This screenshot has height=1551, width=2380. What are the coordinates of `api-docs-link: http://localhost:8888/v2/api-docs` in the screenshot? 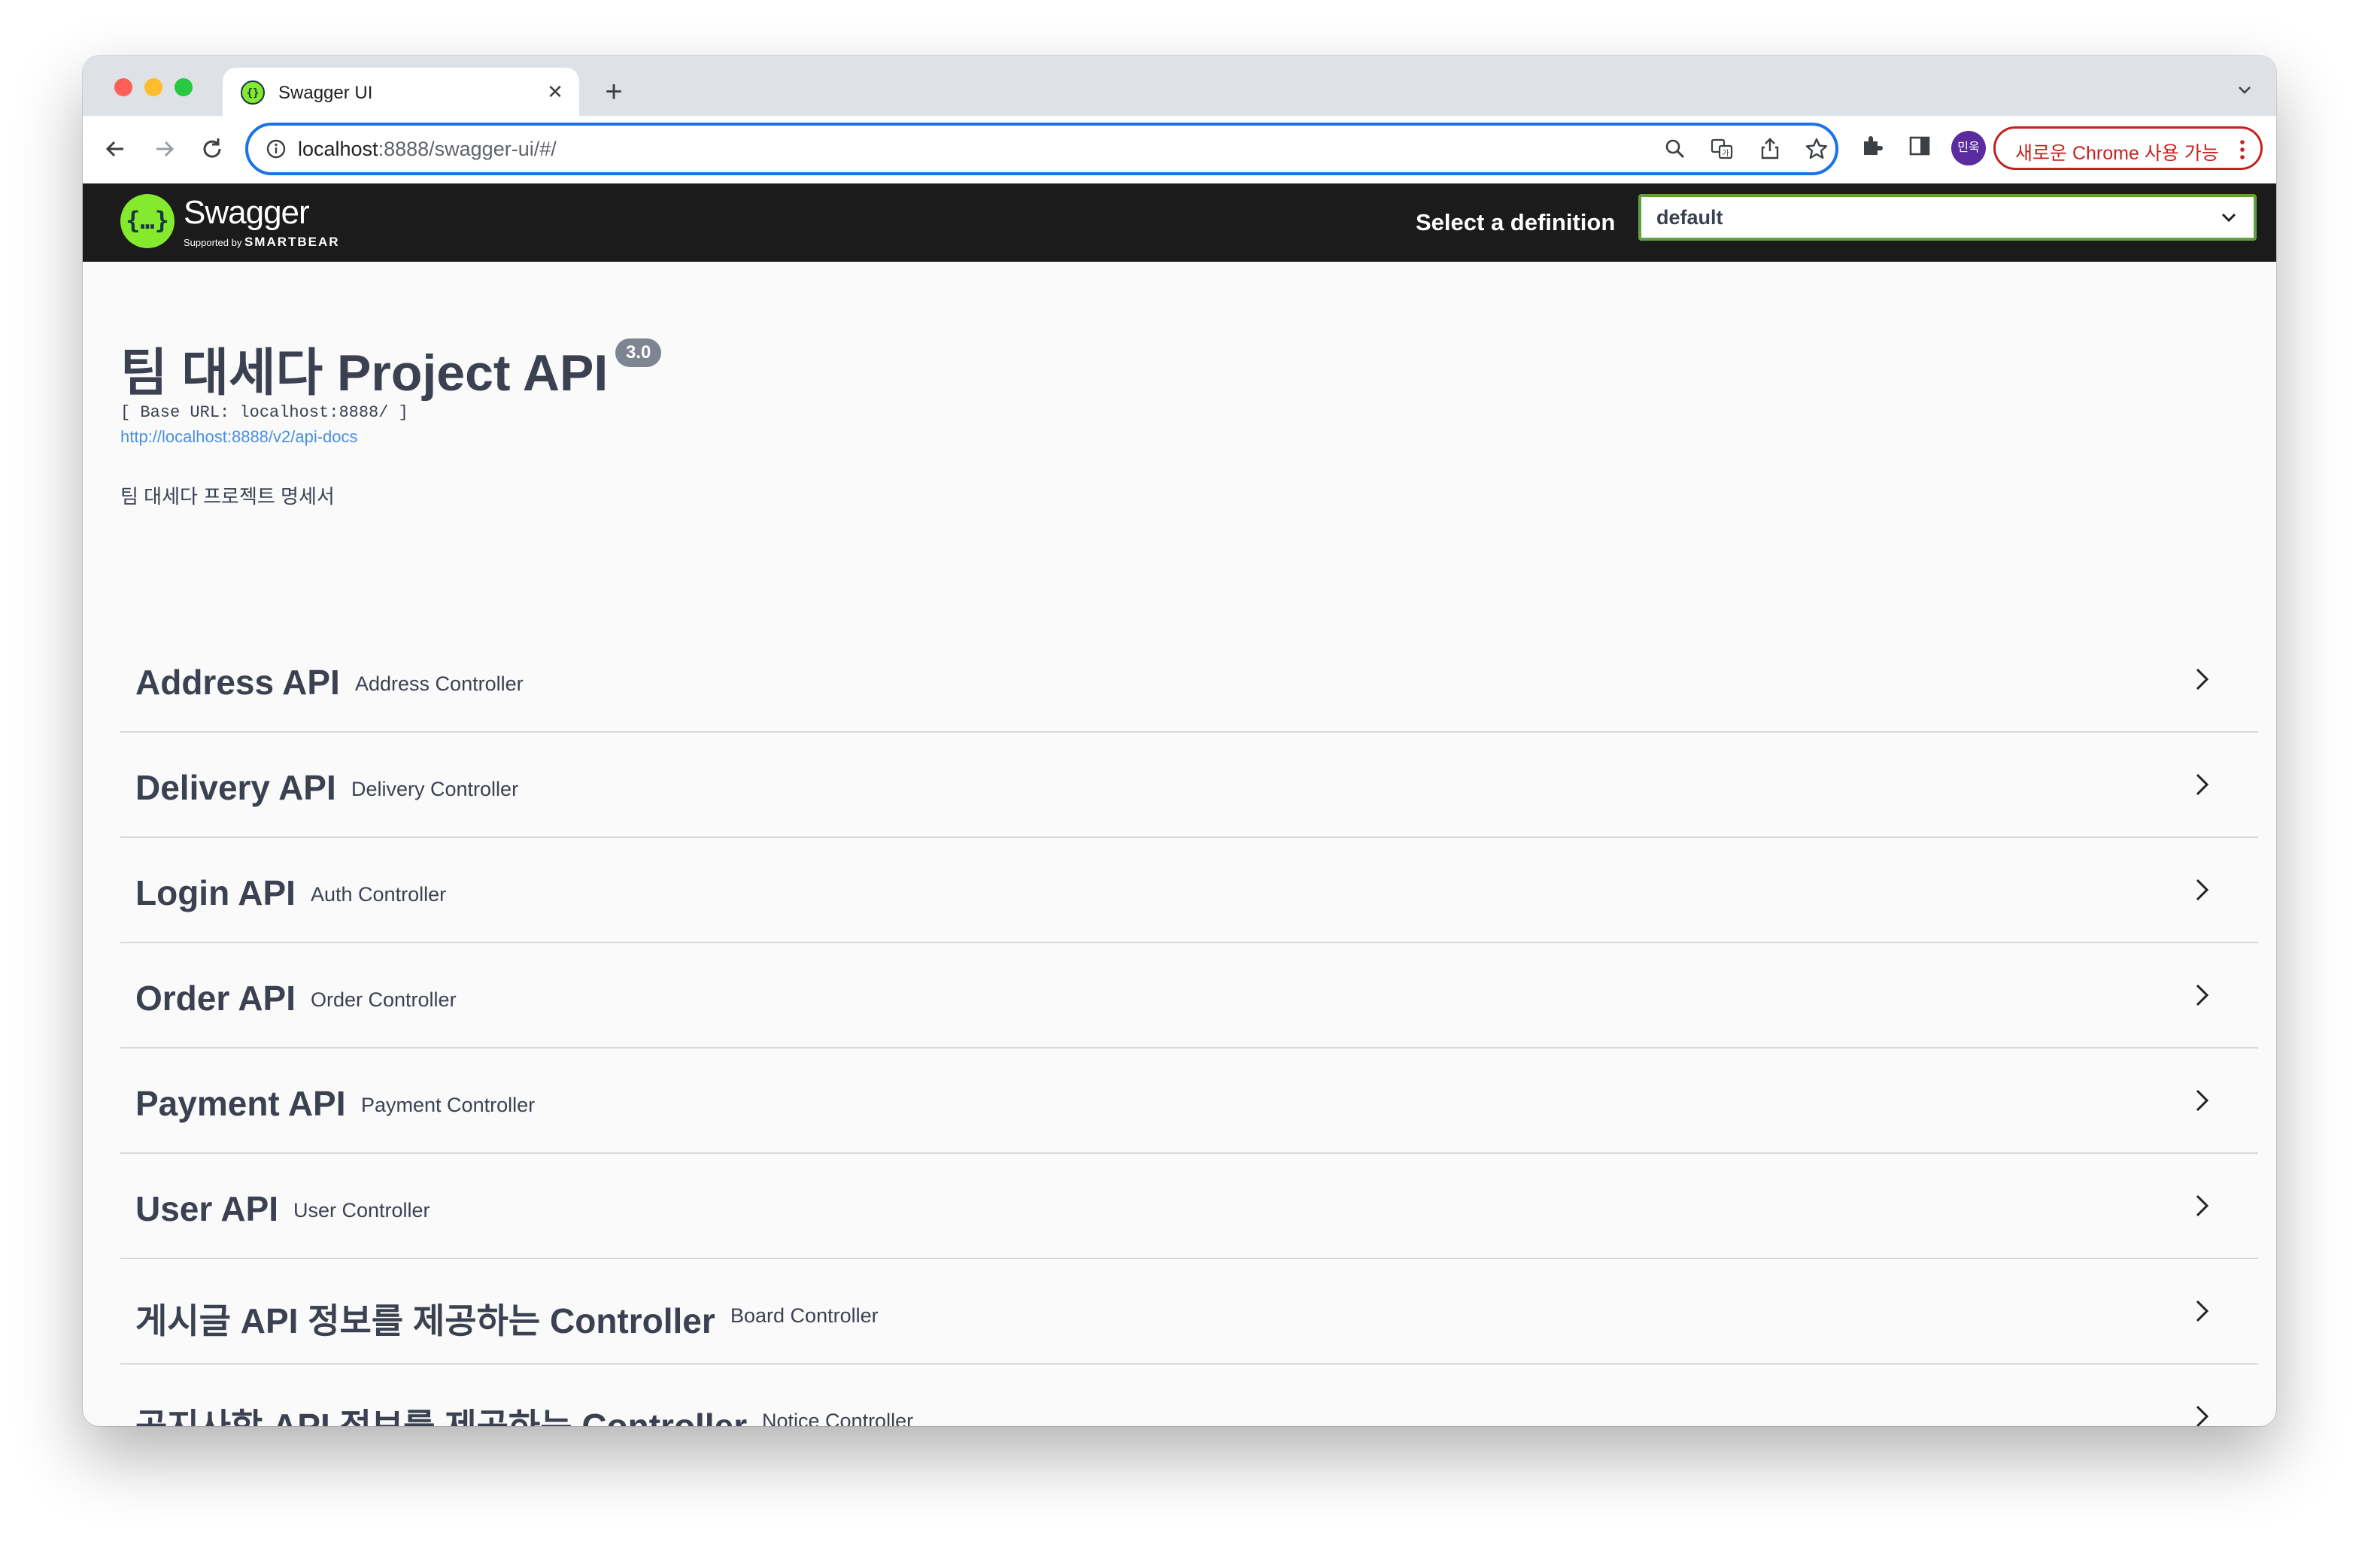 It's located at (239, 437).